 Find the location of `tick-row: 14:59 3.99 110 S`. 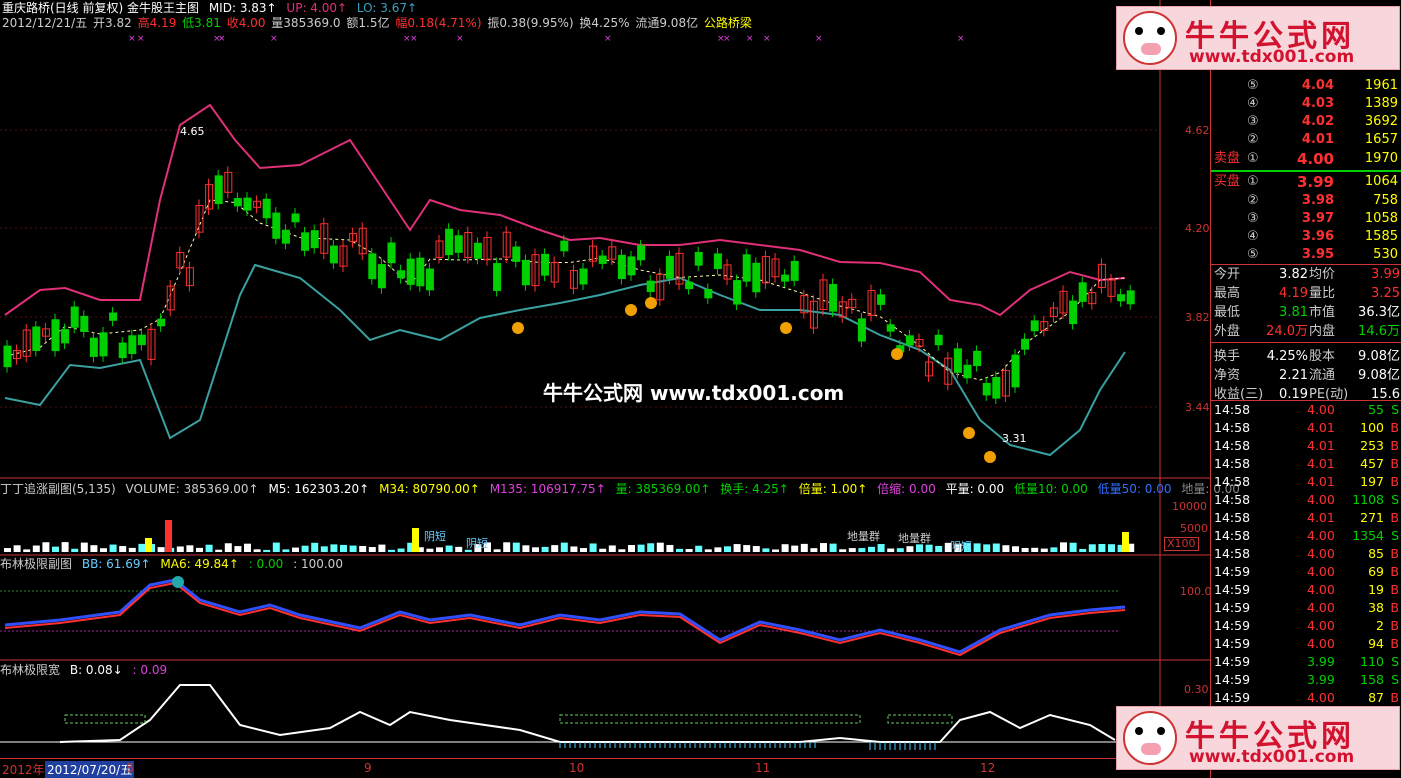

tick-row: 14:59 3.99 110 S is located at coordinates (1306, 662).